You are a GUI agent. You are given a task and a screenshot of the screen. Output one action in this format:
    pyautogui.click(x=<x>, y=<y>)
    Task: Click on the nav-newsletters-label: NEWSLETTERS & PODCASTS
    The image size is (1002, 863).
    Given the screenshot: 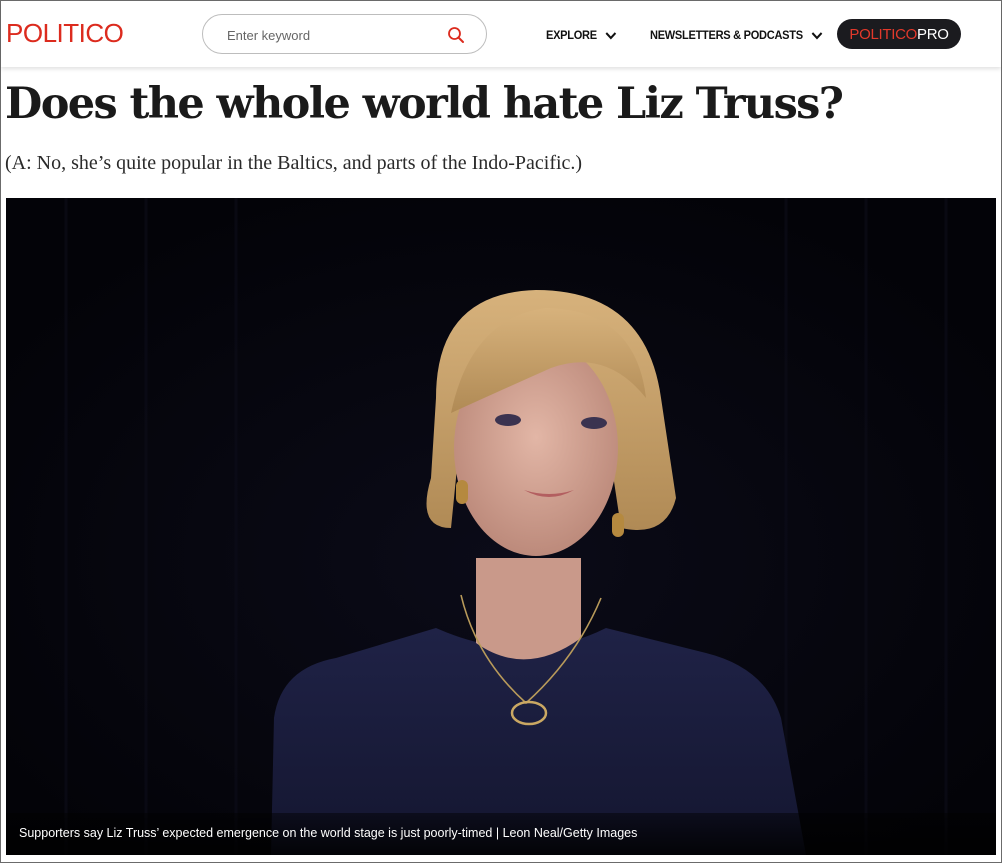 What is the action you would take?
    pyautogui.click(x=726, y=35)
    